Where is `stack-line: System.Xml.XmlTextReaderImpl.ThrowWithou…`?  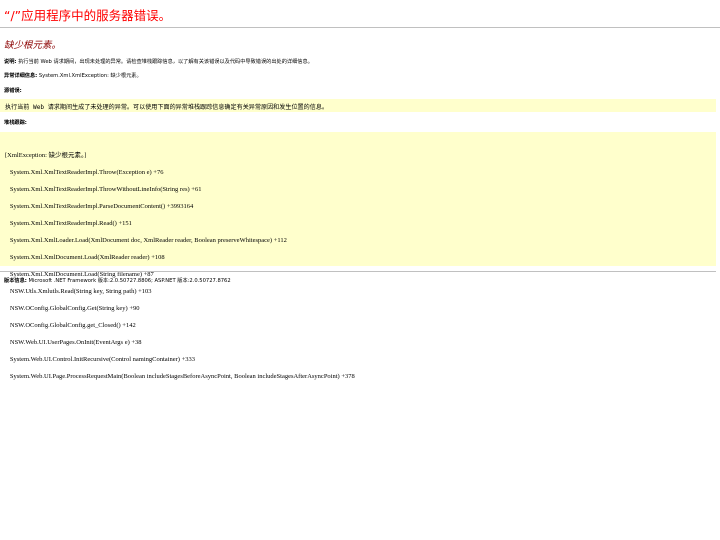 stack-line: System.Xml.XmlTextReaderImpl.ThrowWithou… is located at coordinates (103, 189).